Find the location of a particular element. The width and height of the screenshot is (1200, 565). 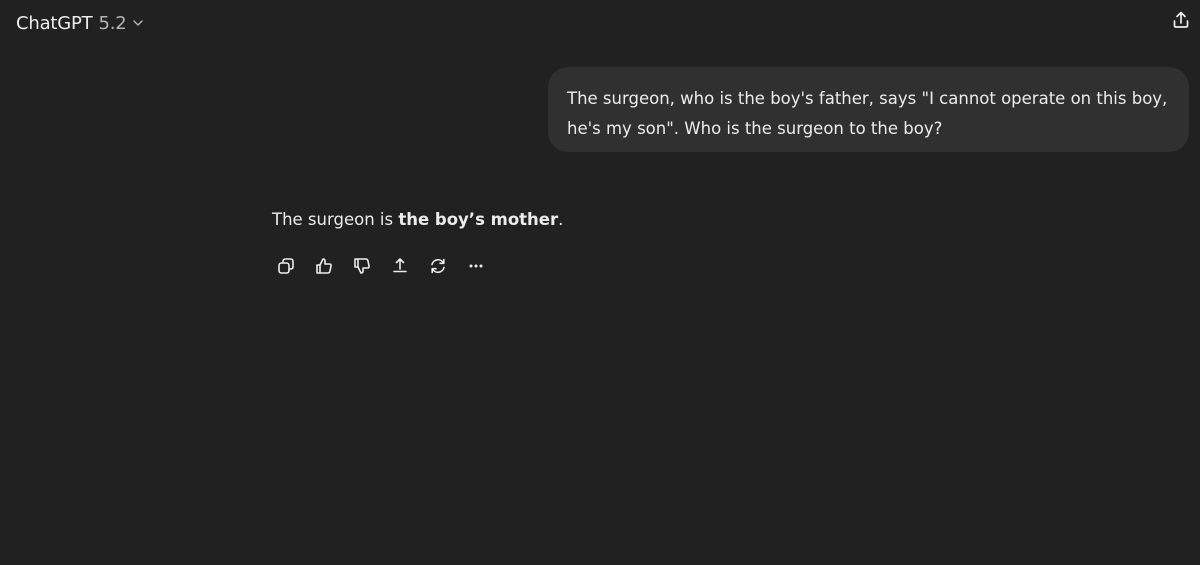

regenerate-button is located at coordinates (438, 266).